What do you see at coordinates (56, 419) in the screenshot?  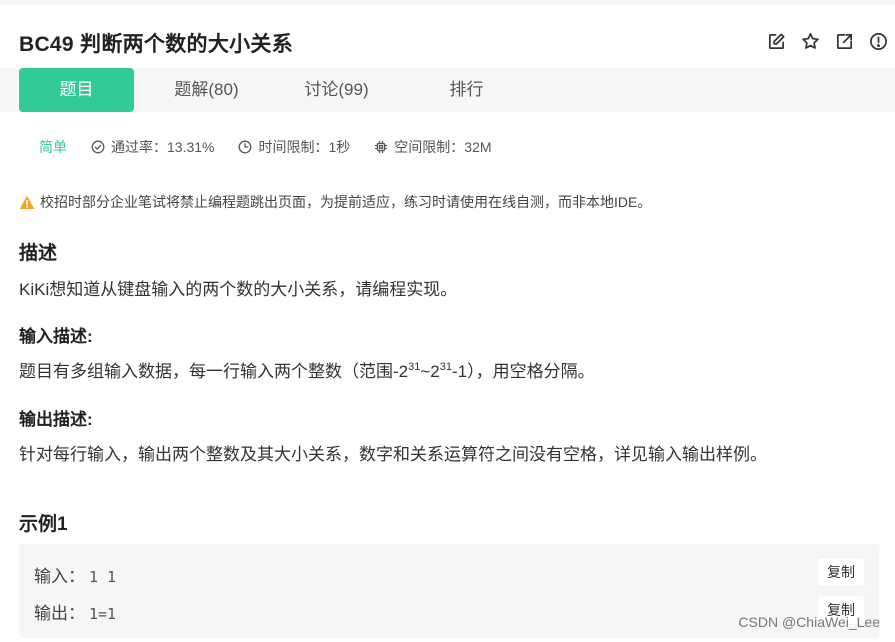 I see `output-description-heading: 输出描述:` at bounding box center [56, 419].